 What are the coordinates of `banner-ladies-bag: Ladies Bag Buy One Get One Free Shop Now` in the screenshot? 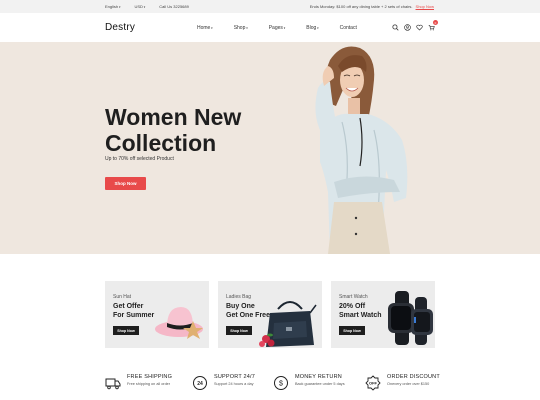 It's located at (270, 314).